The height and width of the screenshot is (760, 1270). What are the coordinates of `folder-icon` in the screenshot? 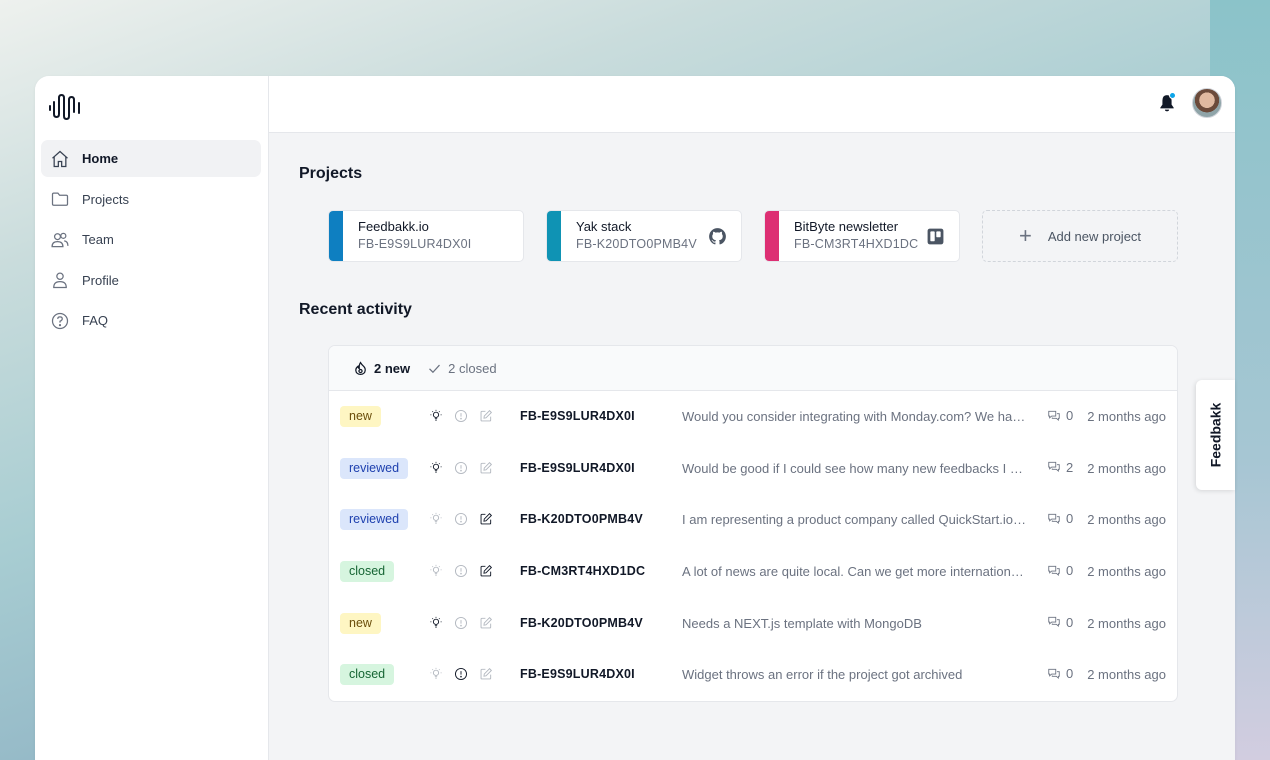 It's located at (60, 199).